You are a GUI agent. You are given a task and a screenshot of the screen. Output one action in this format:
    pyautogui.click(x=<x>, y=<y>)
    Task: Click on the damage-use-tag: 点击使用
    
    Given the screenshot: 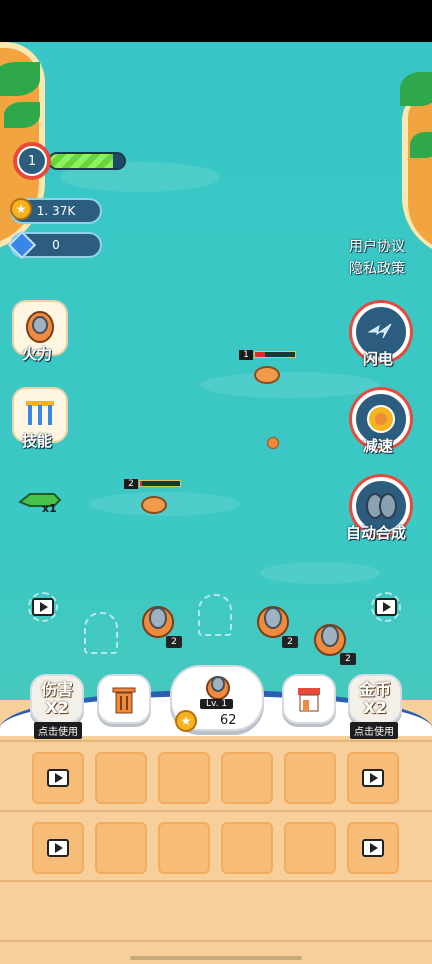 What is the action you would take?
    pyautogui.click(x=58, y=730)
    